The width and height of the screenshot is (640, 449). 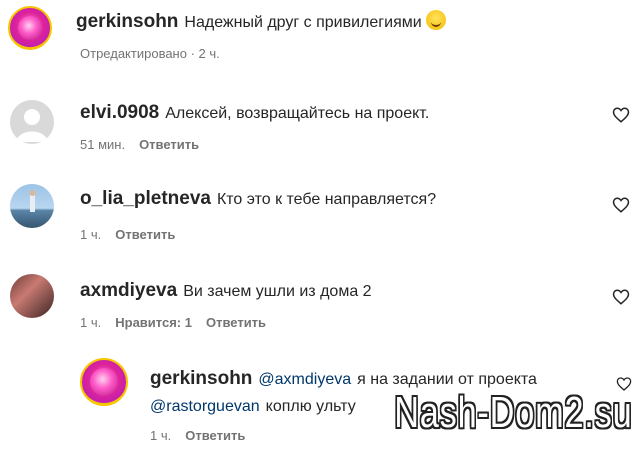 What do you see at coordinates (145, 198) in the screenshot?
I see `username: o_lia_pletneva` at bounding box center [145, 198].